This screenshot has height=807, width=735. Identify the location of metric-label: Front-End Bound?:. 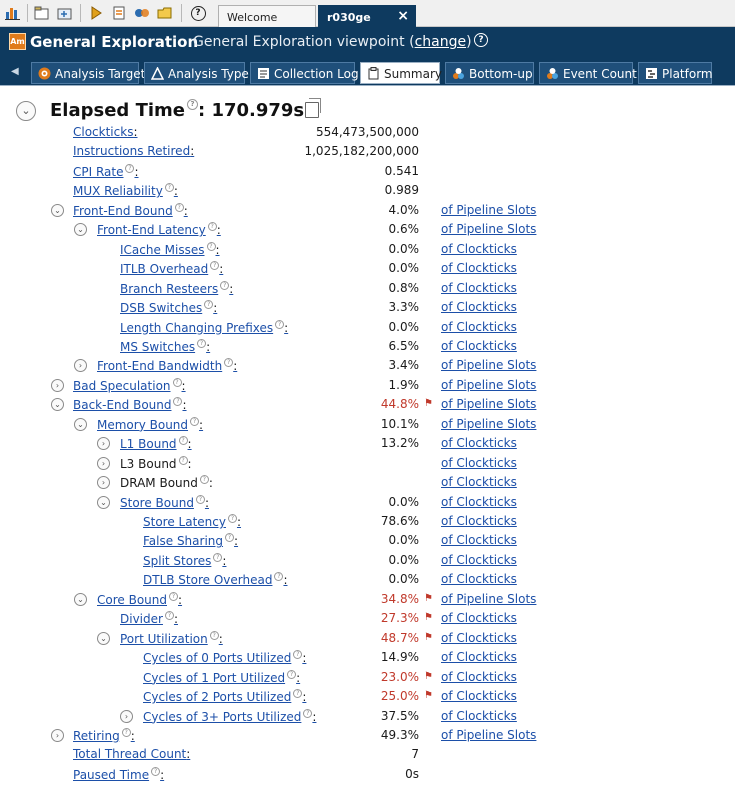
(130, 210).